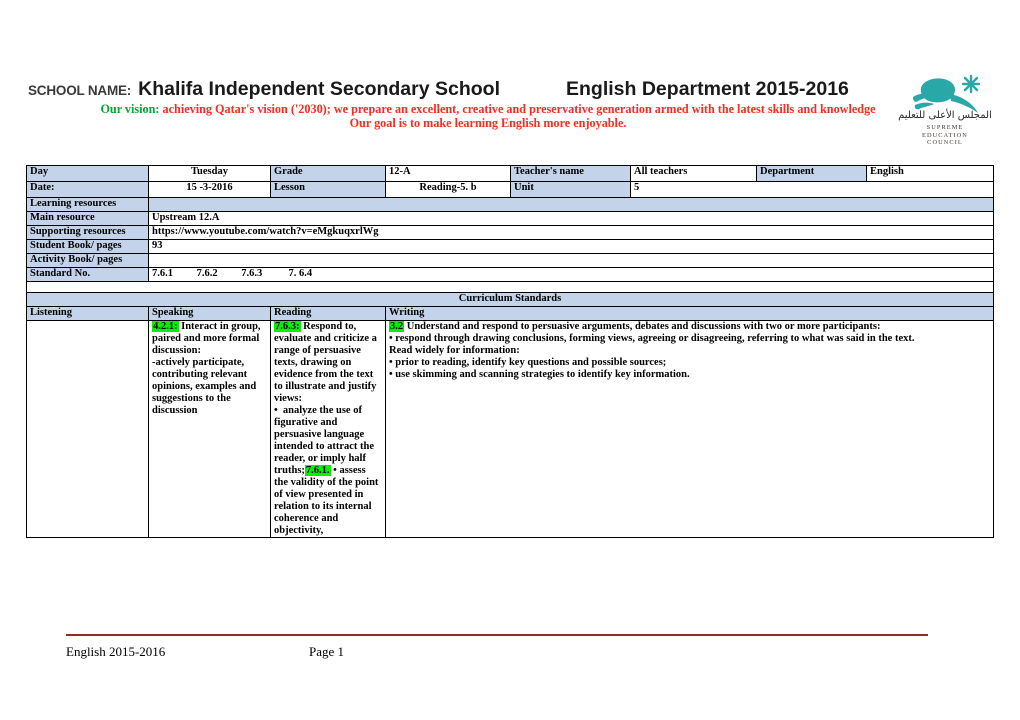 The image size is (1020, 720). I want to click on logo-arabic-text: المجلس الأعلى للتعليم, so click(945, 115).